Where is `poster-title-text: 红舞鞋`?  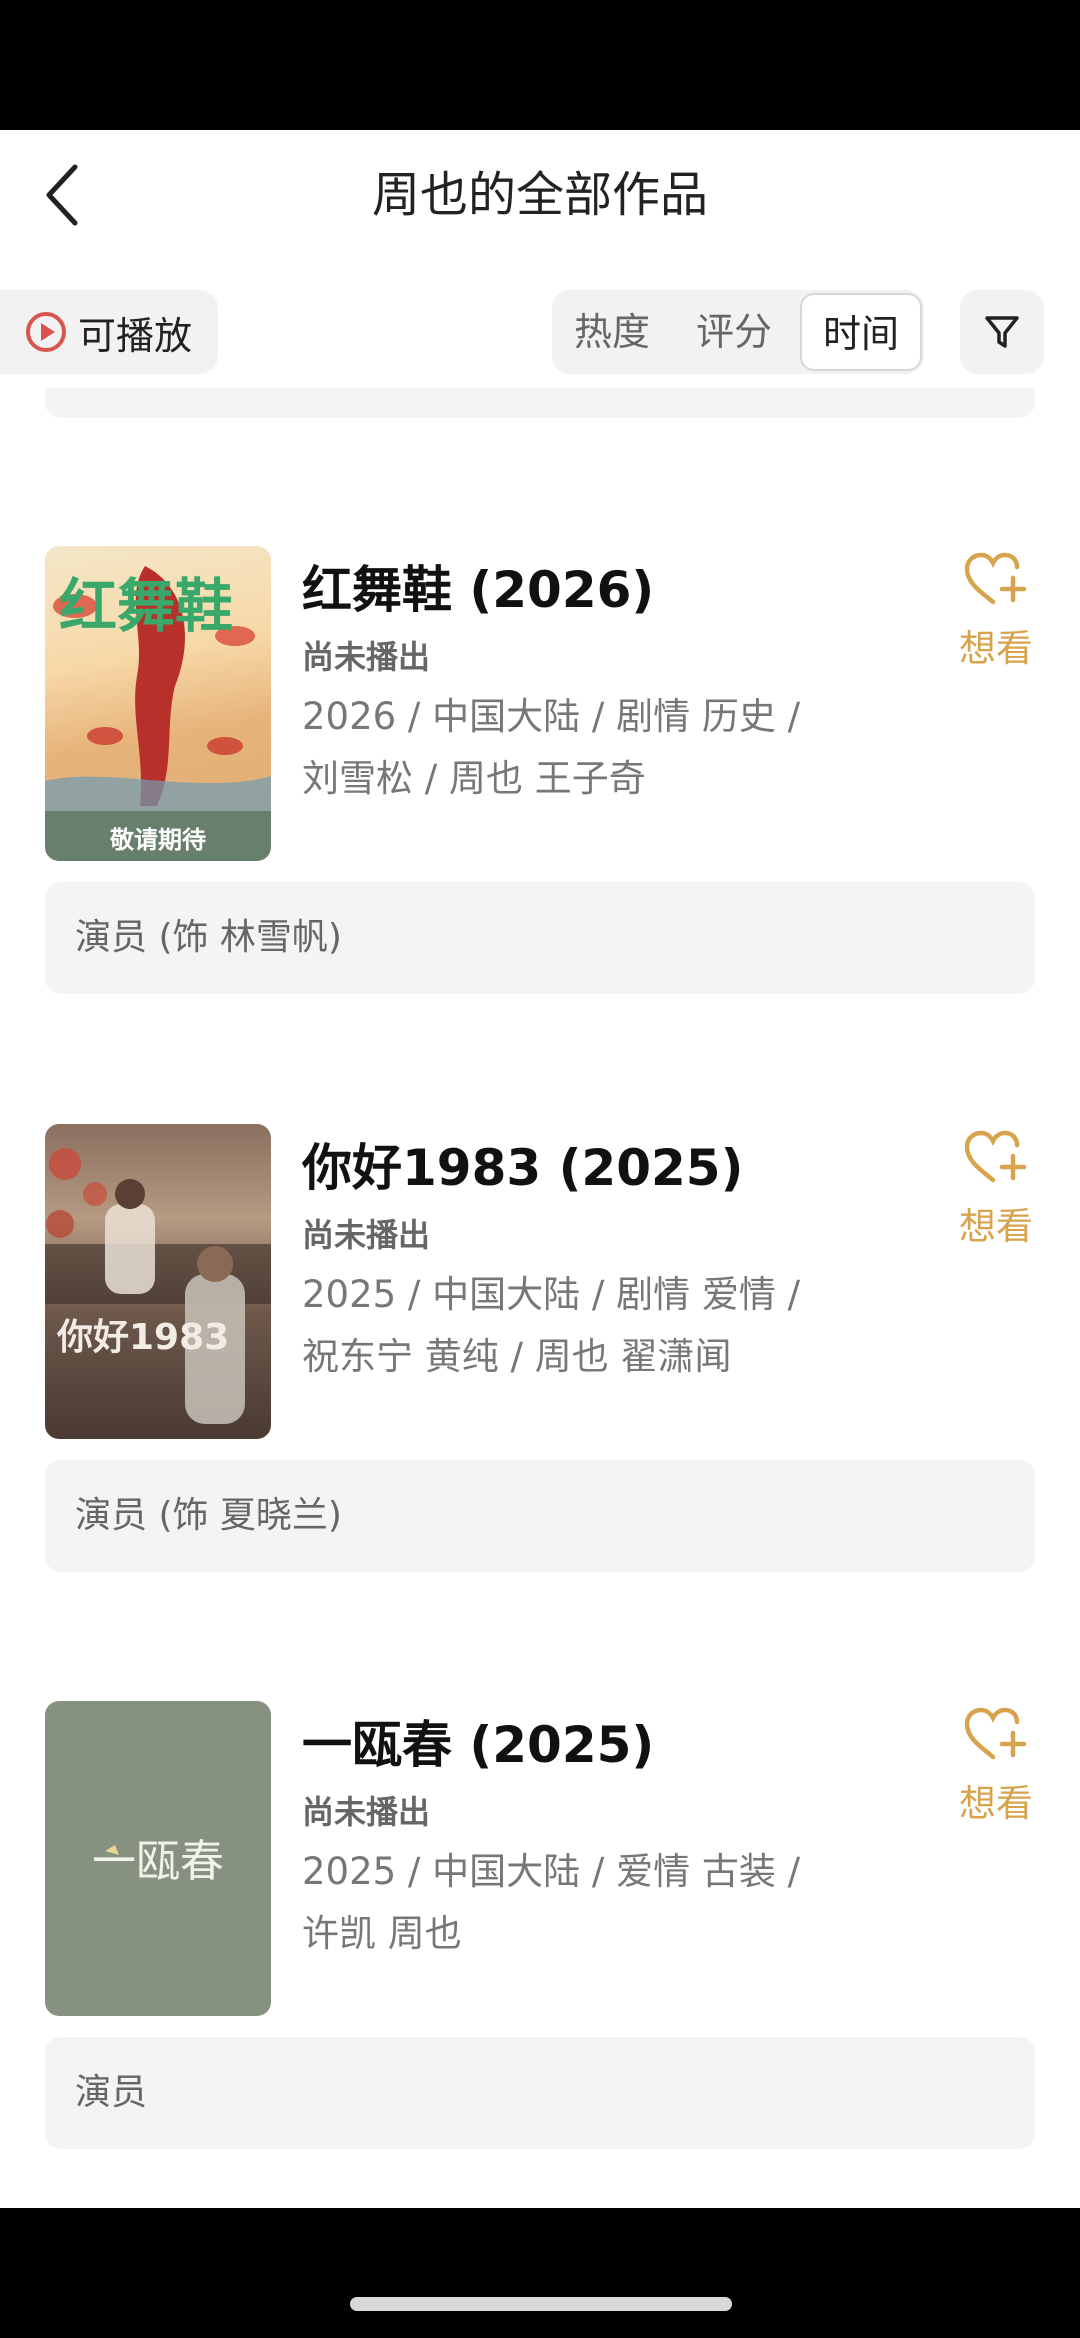
poster-title-text: 红舞鞋 is located at coordinates (146, 606).